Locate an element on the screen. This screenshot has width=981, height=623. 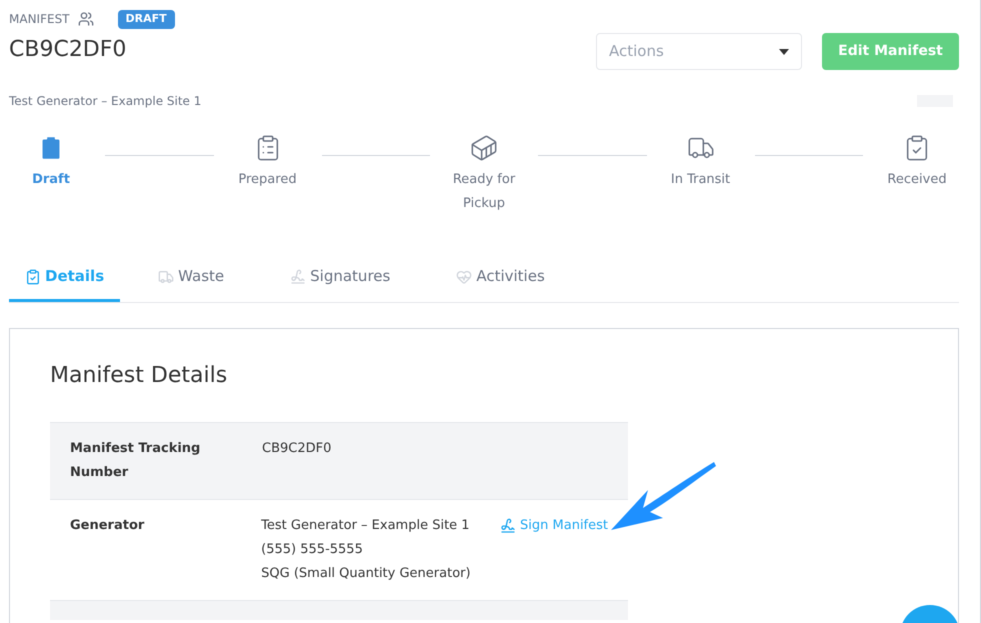
step-label: Ready for Pickup is located at coordinates (484, 192).